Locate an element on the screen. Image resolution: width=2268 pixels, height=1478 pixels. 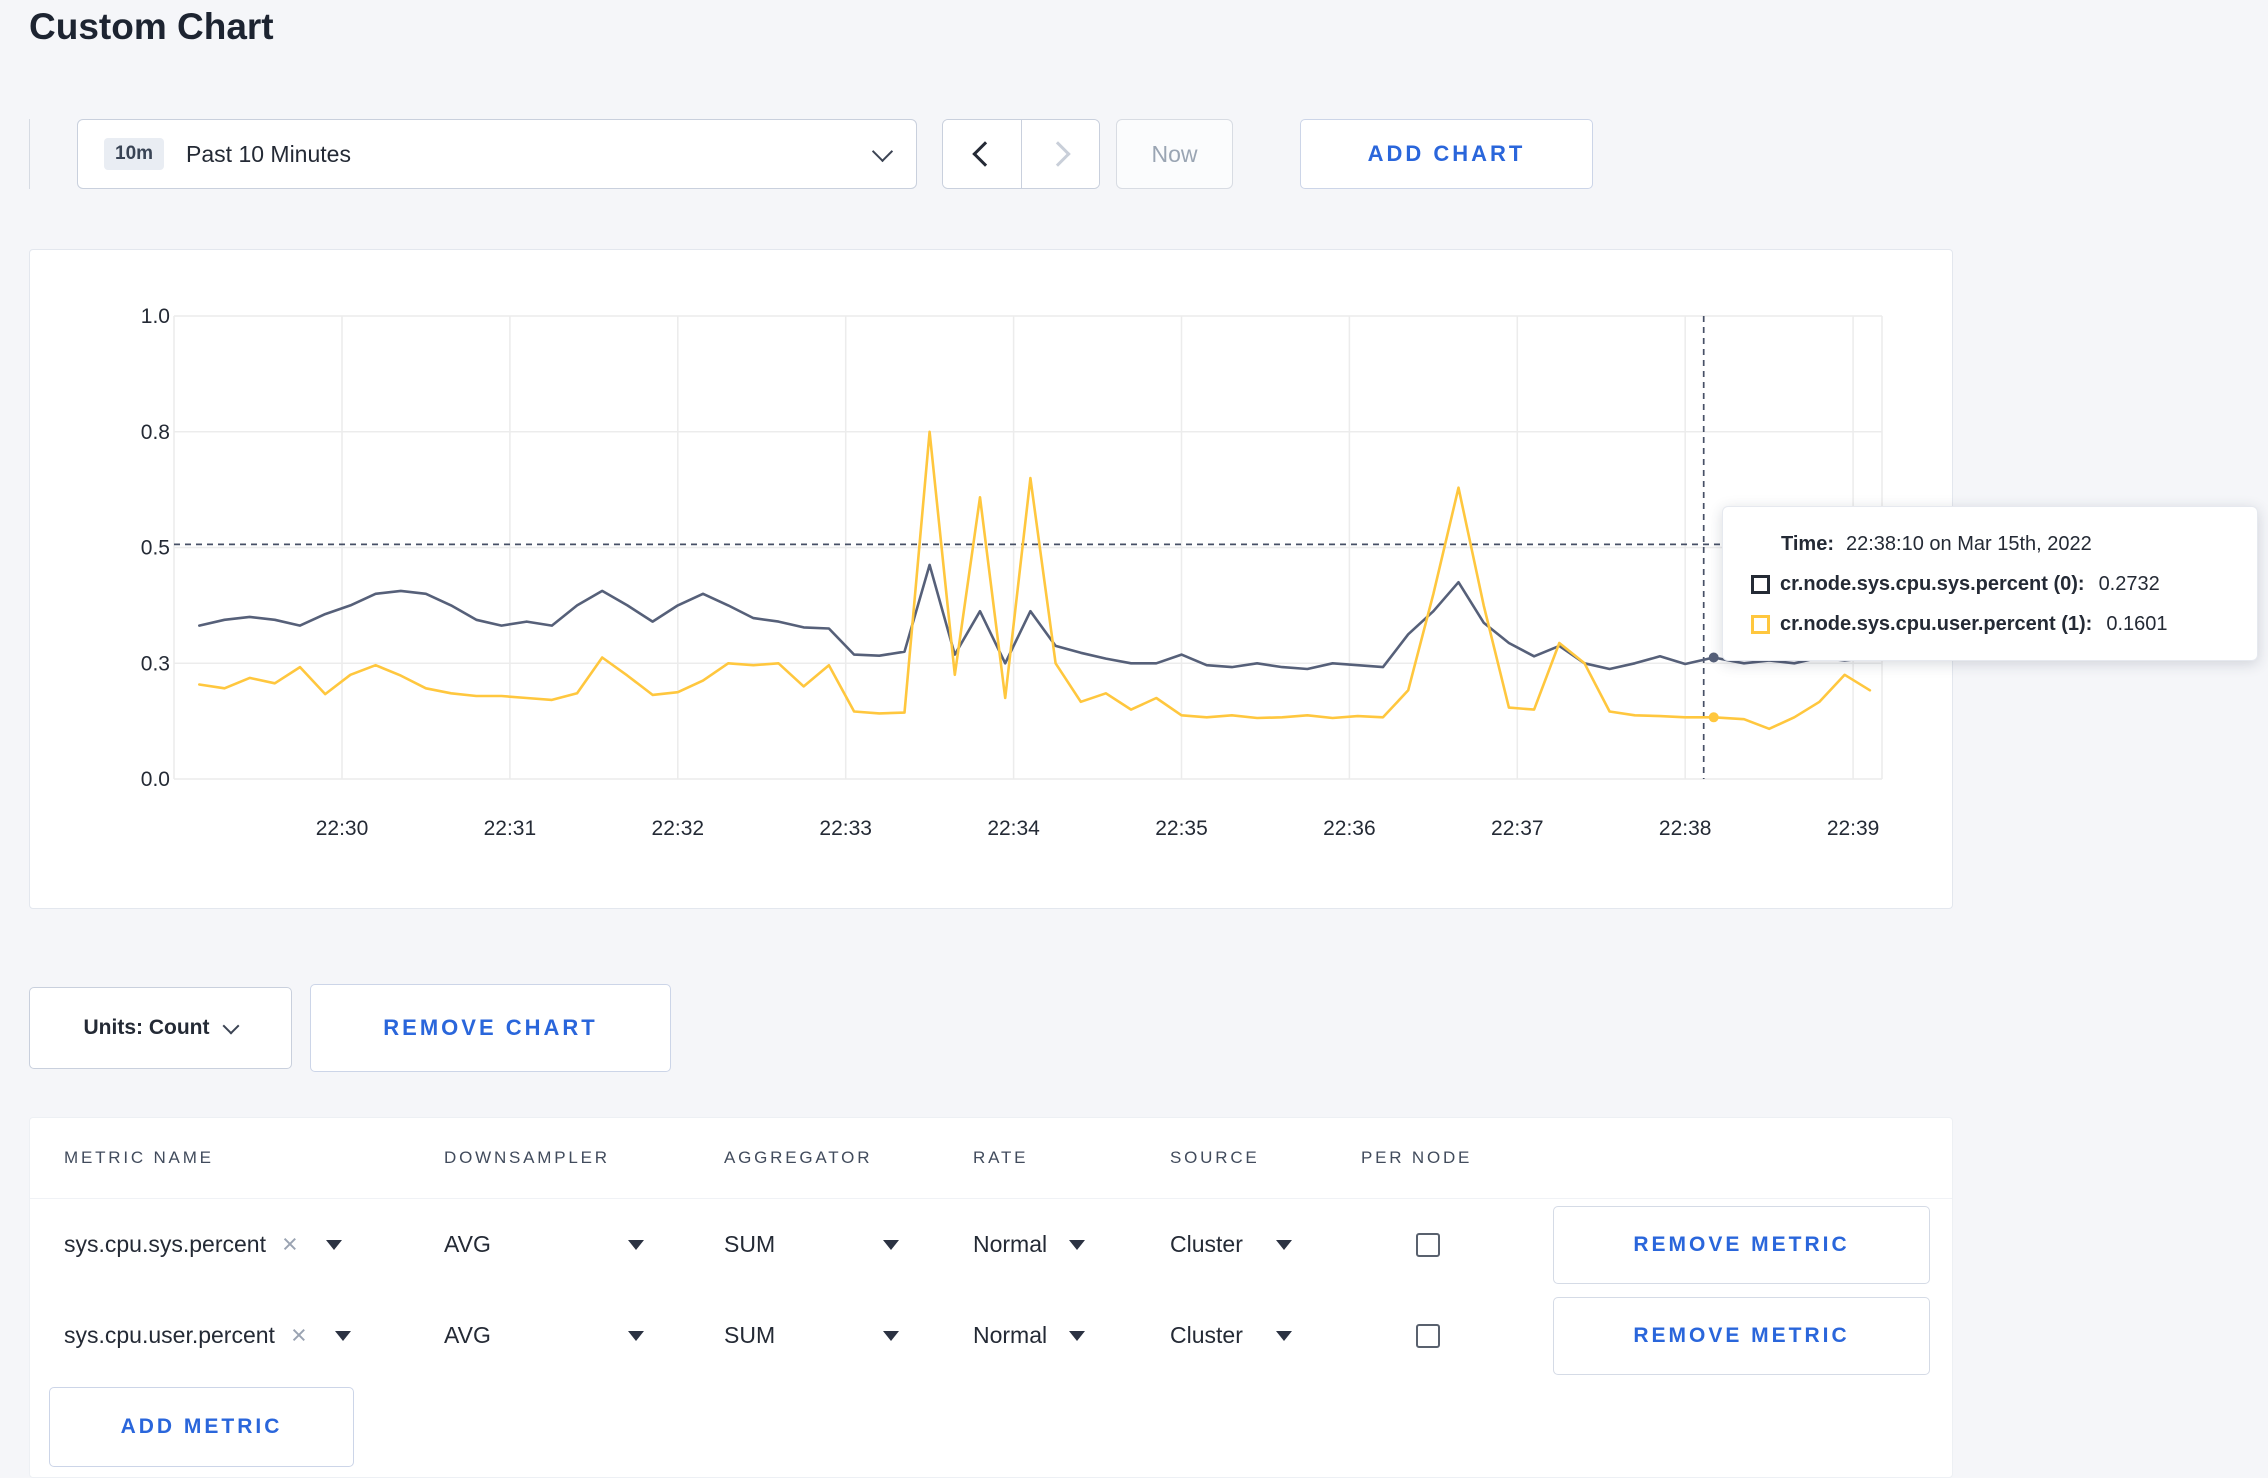
tooltip-time-row: Time: 22:38:10 on Mar 15th, 2022 is located at coordinates (1990, 544).